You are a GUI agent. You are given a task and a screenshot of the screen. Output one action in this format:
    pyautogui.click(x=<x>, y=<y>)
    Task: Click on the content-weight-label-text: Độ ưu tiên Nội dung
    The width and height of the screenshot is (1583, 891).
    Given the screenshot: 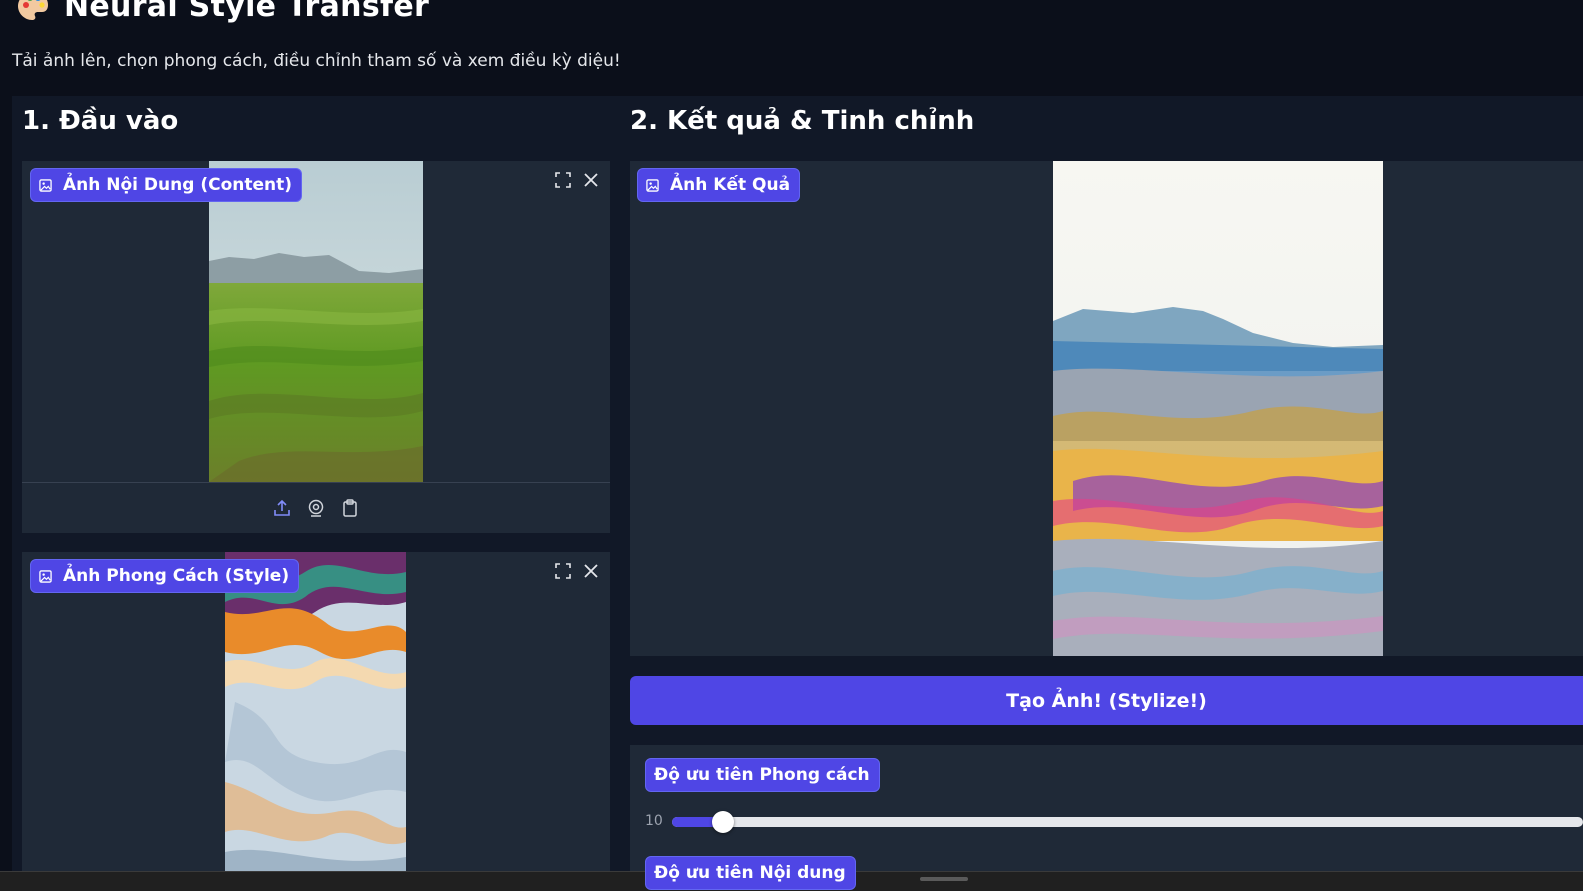 What is the action you would take?
    pyautogui.click(x=750, y=873)
    